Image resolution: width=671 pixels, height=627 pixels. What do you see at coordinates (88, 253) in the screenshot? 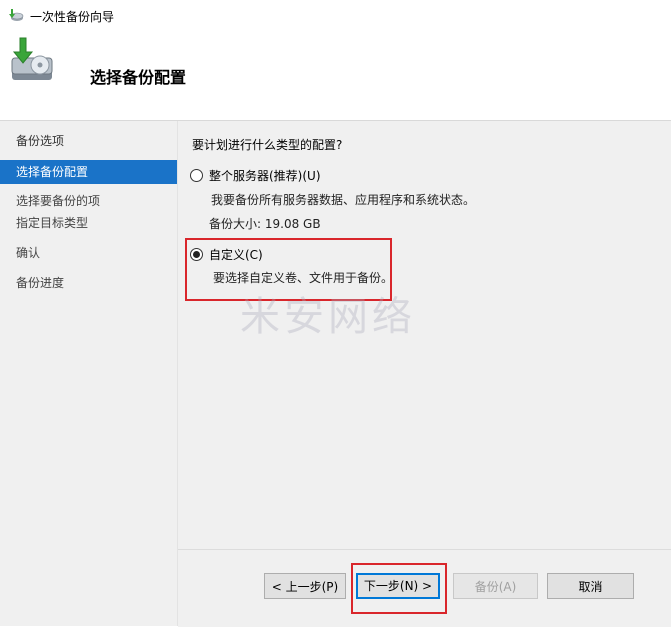
I see `sidebar-item-confirm: 确认` at bounding box center [88, 253].